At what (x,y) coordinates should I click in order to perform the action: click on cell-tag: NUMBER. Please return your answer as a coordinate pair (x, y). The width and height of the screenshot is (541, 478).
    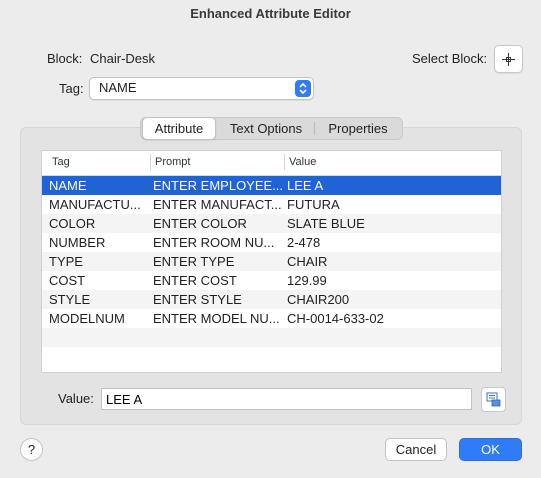
    Looking at the image, I should click on (77, 242).